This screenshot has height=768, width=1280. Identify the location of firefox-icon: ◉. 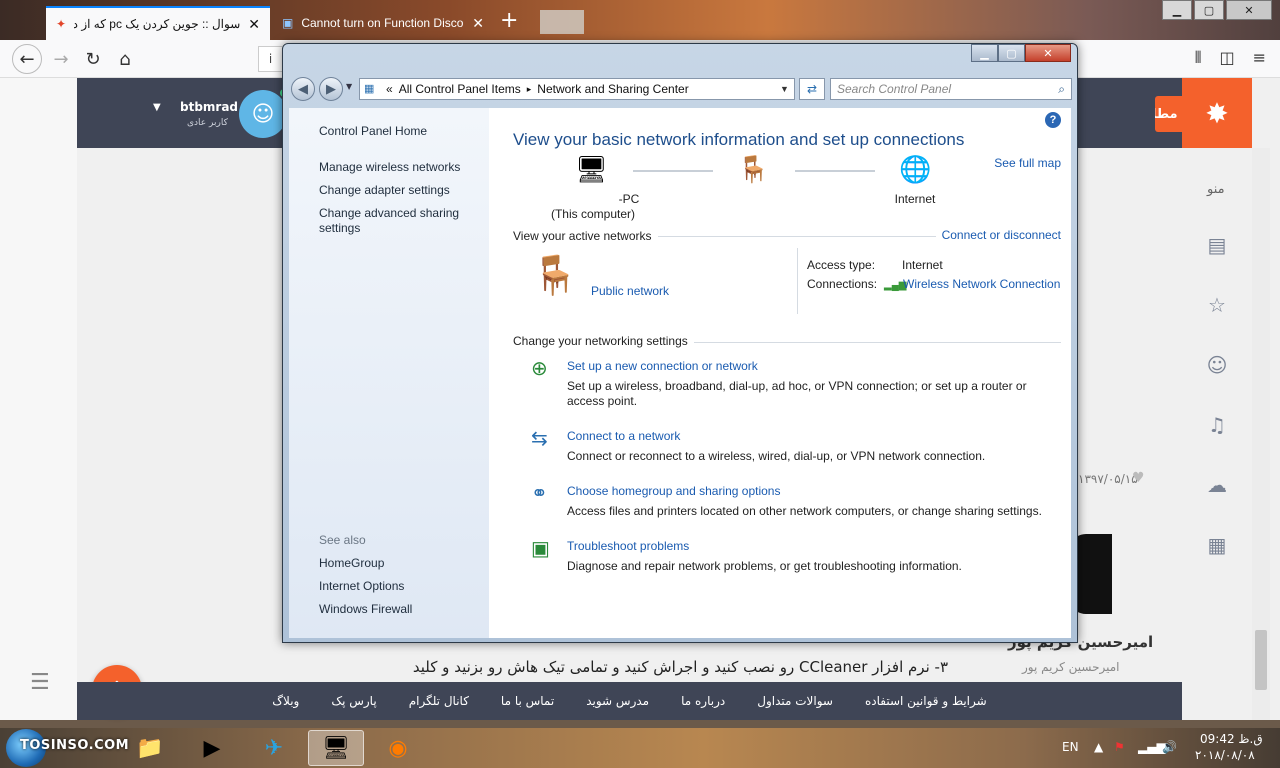
(398, 748).